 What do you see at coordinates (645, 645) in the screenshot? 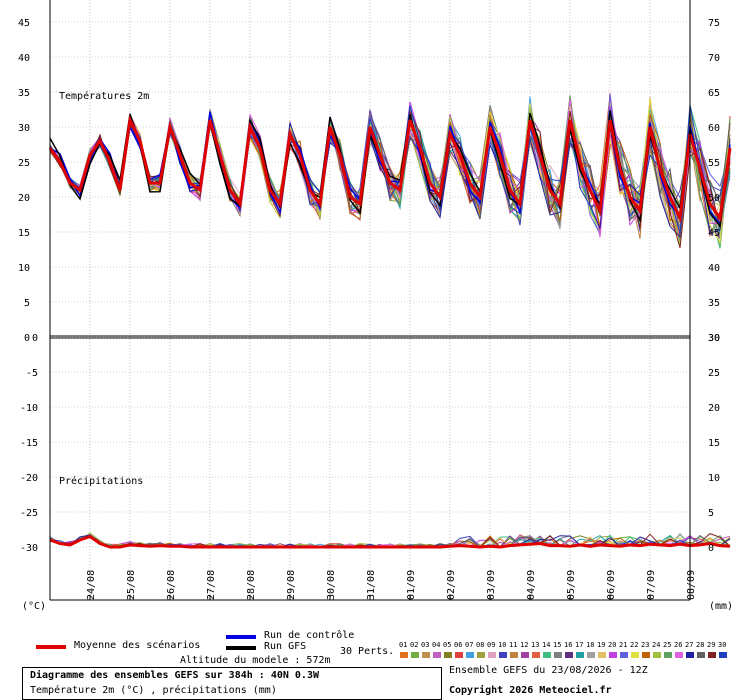
I see `pert-number: 23` at bounding box center [645, 645].